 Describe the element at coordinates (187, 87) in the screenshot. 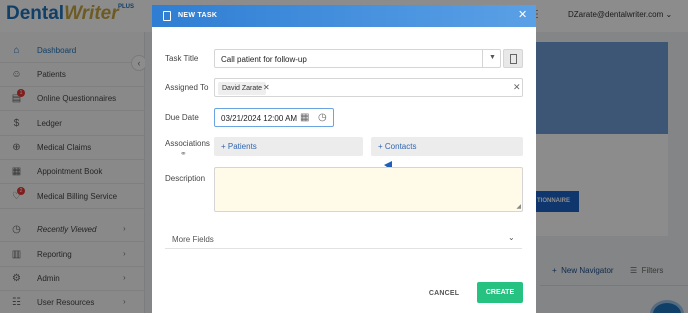

I see `assigned-to-label: Assigned To` at that location.